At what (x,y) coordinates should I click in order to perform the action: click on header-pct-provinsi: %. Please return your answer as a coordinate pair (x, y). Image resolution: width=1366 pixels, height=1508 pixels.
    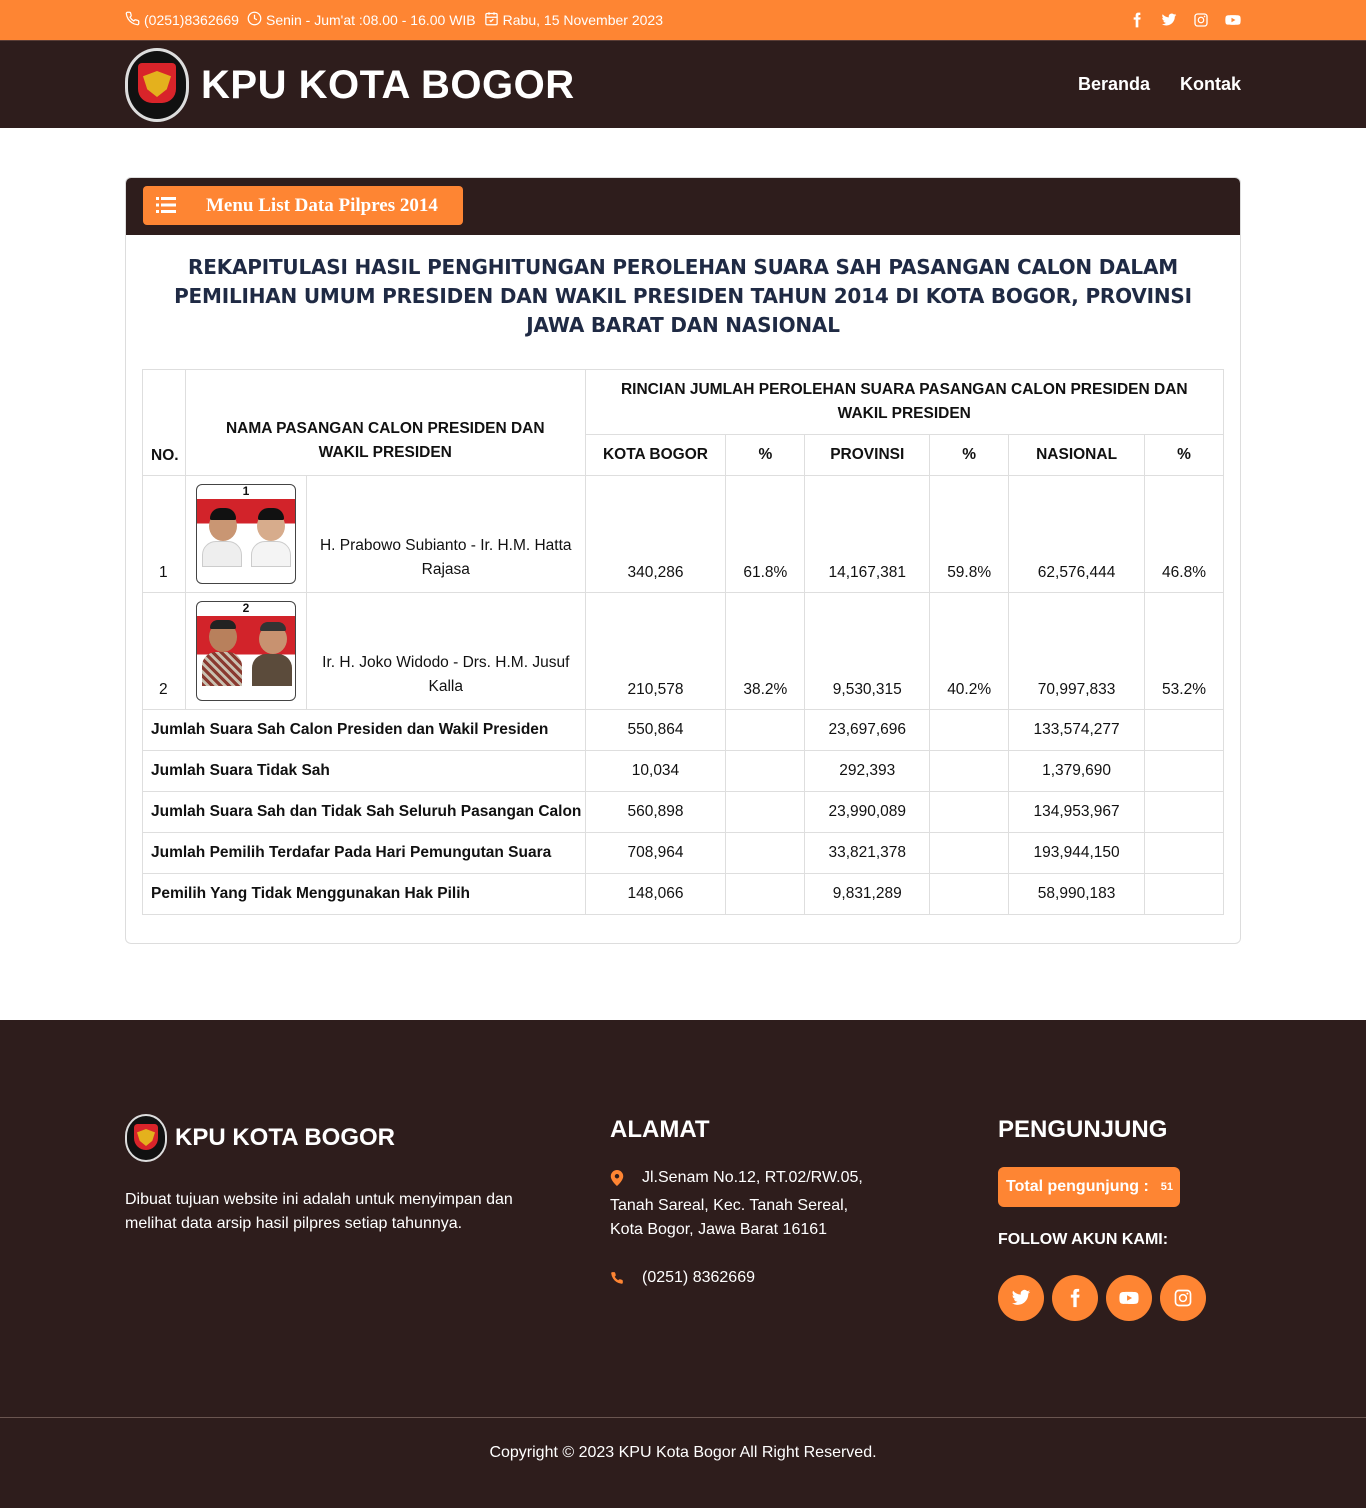
    Looking at the image, I should click on (969, 455).